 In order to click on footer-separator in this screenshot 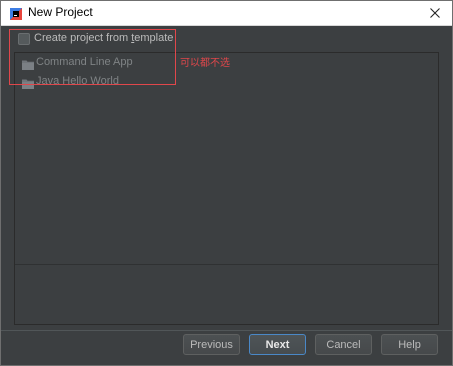, I will do `click(226, 330)`.